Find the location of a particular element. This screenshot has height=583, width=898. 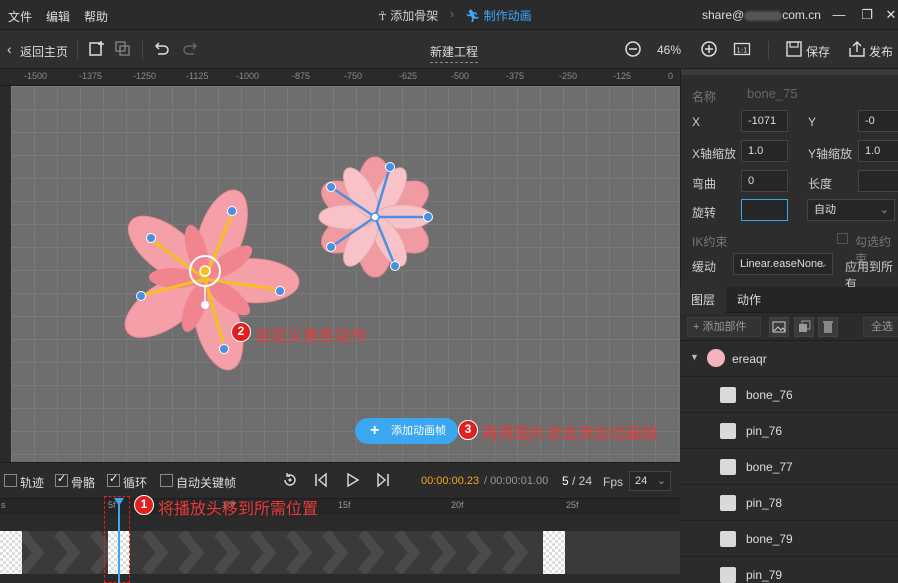

caret-down-icon: ▼ is located at coordinates (694, 357).